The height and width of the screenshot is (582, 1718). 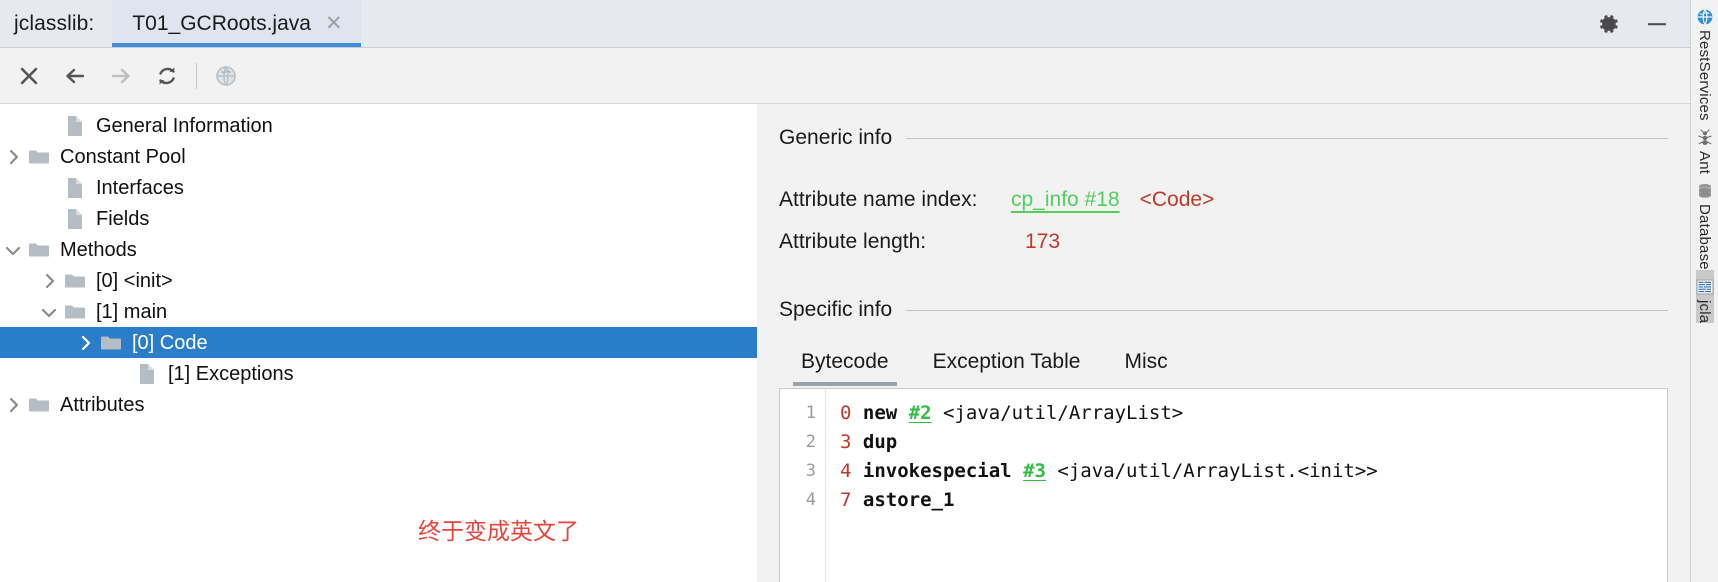 I want to click on generic-info-header: Generic info, so click(x=1223, y=138).